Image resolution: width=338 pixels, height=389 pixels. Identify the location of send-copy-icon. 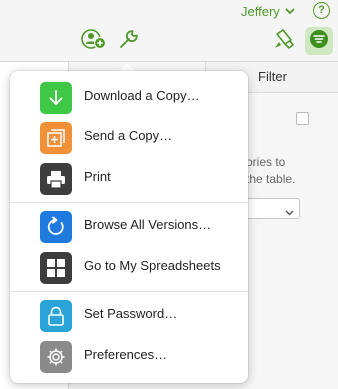
(56, 138).